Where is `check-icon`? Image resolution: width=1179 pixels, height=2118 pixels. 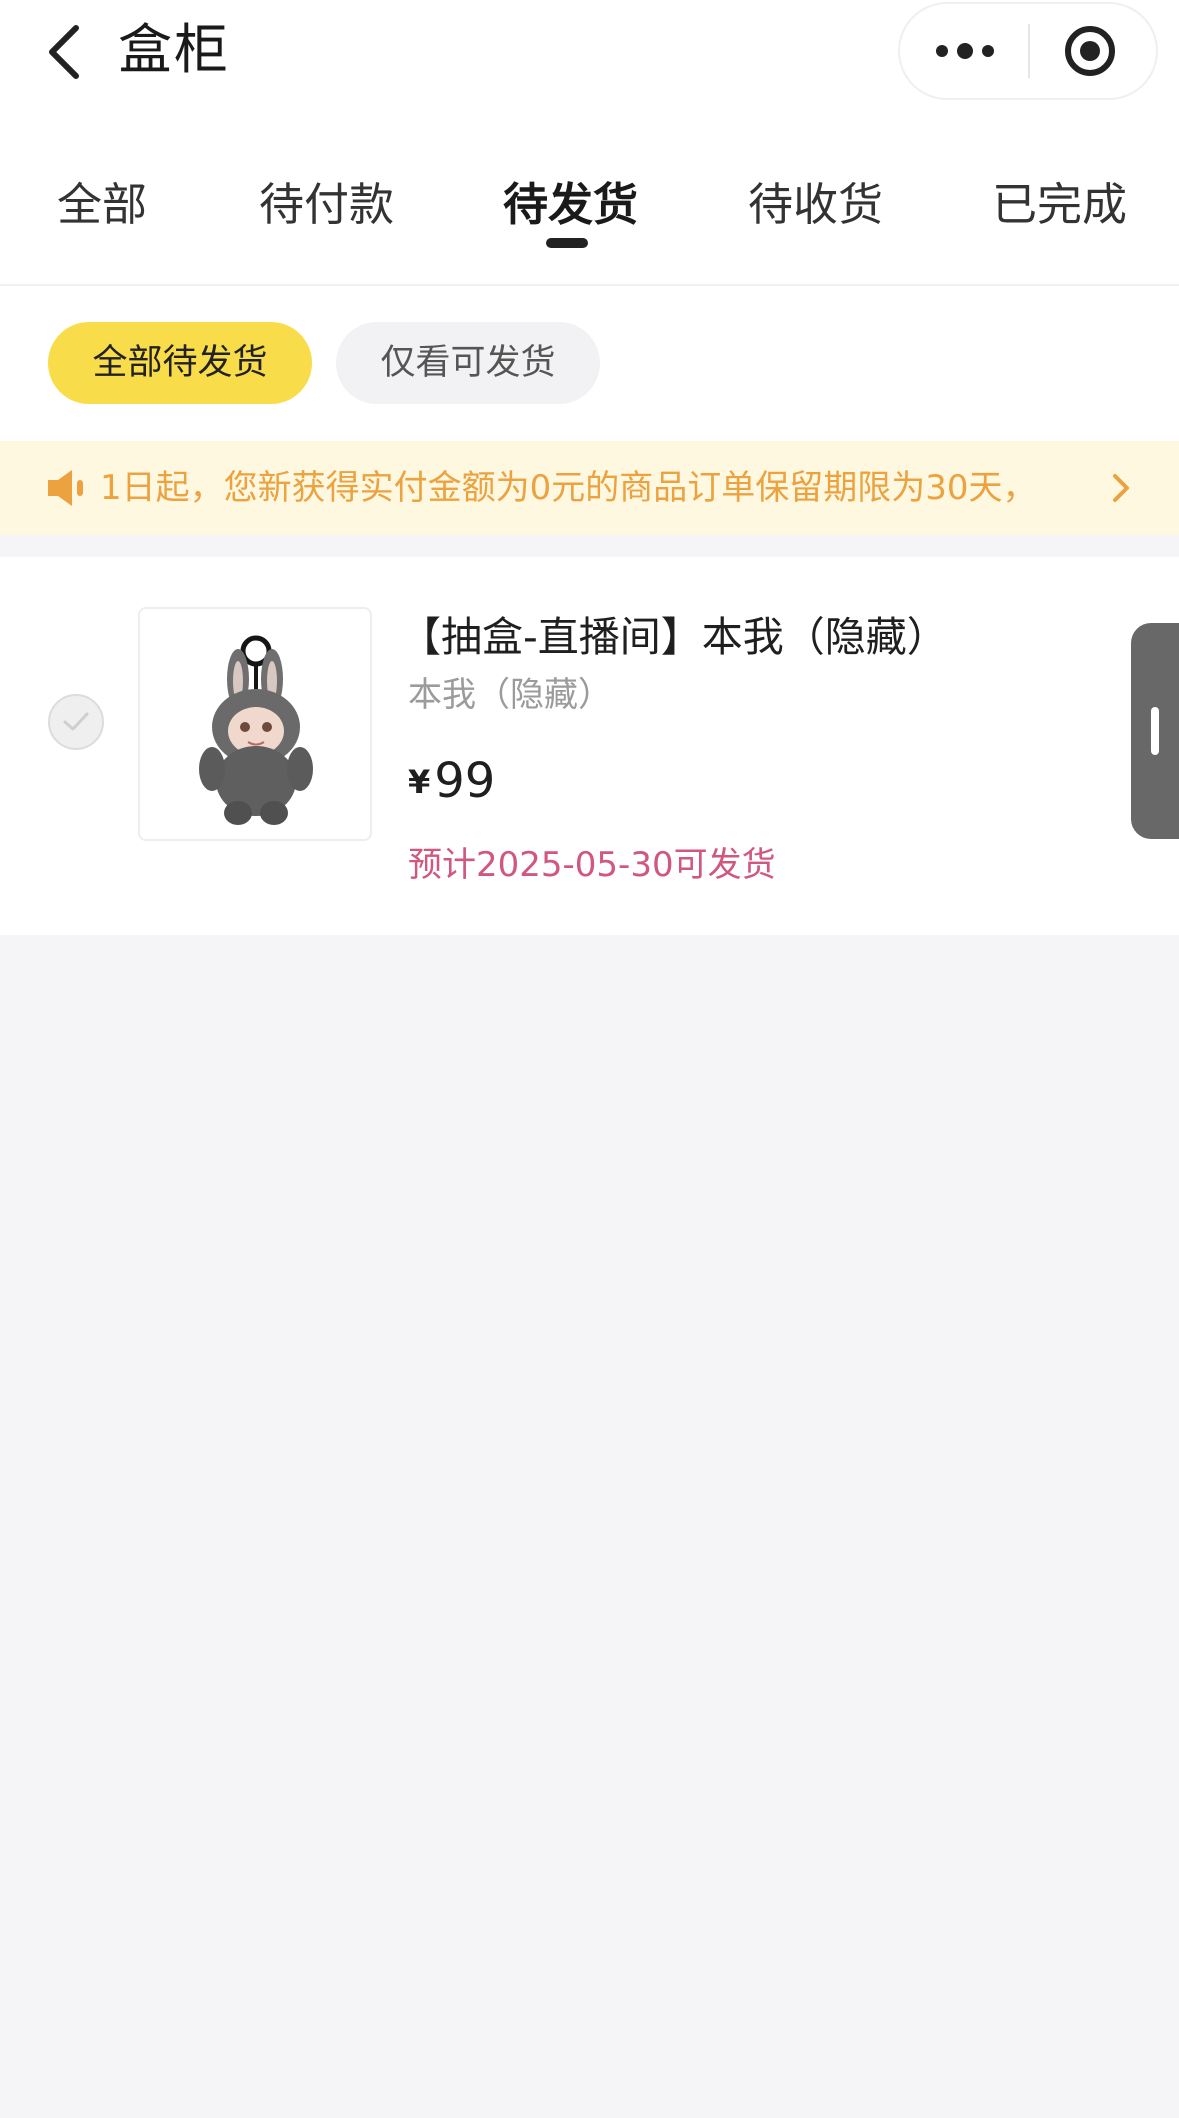 check-icon is located at coordinates (76, 721).